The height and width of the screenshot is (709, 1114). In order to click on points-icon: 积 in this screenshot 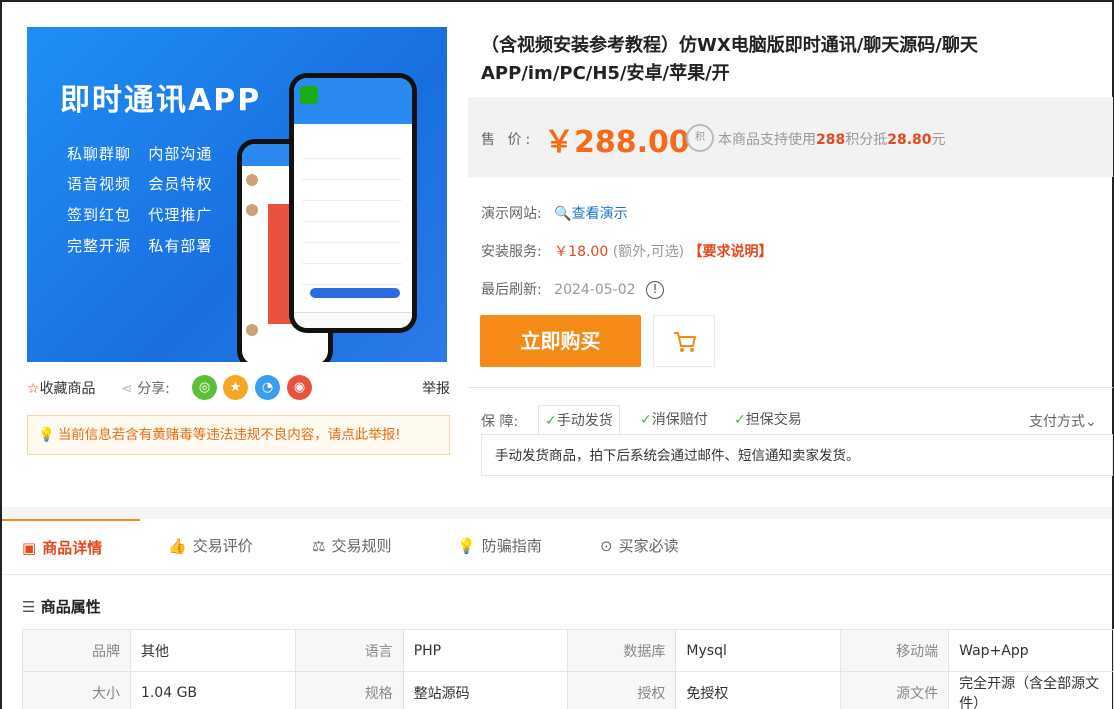, I will do `click(700, 138)`.